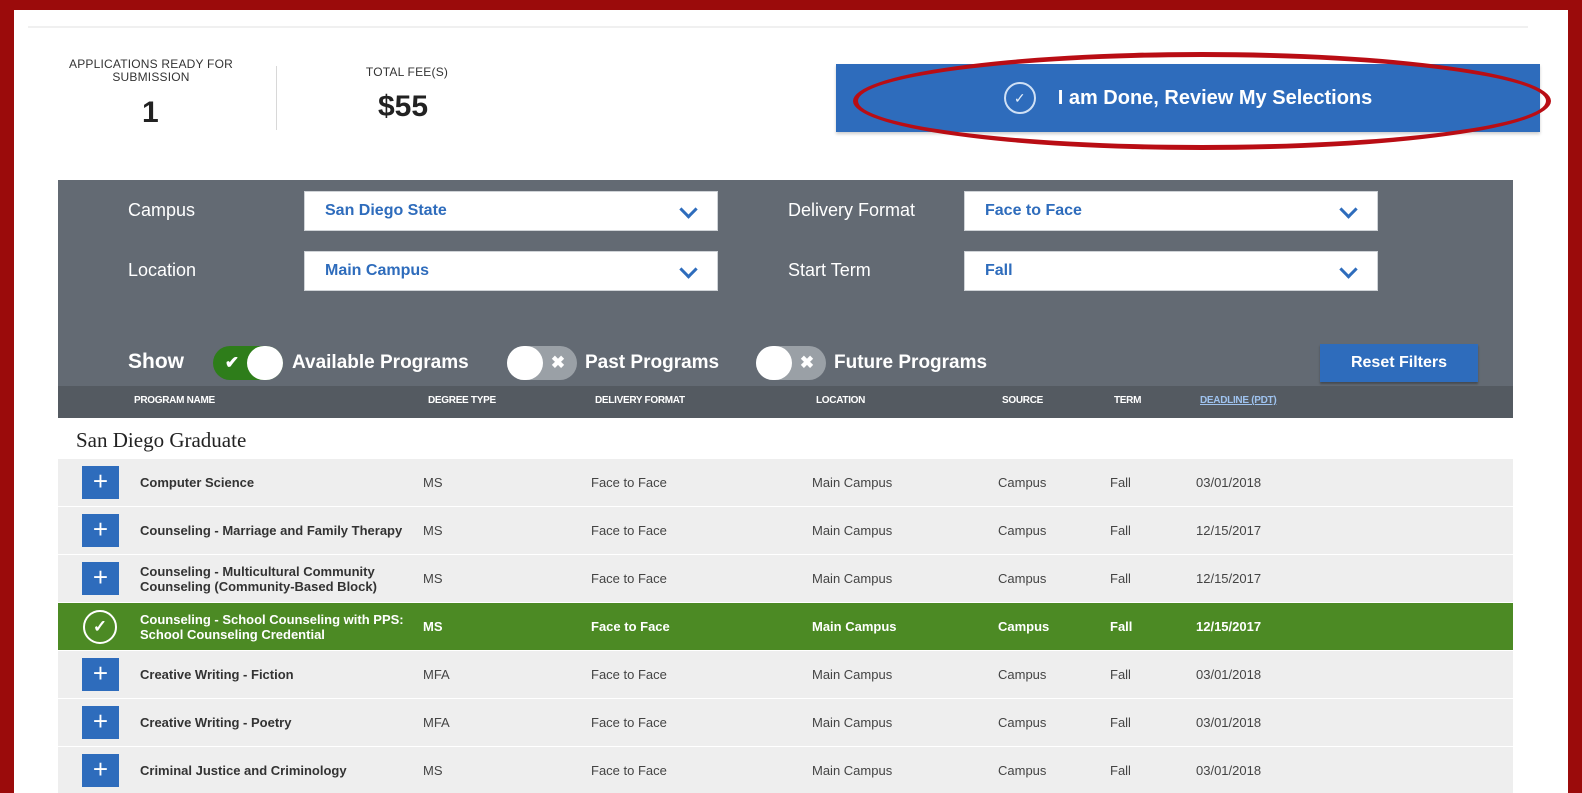 The width and height of the screenshot is (1582, 793). What do you see at coordinates (1033, 210) in the screenshot?
I see `delivery-format-select-value: Face to Face` at bounding box center [1033, 210].